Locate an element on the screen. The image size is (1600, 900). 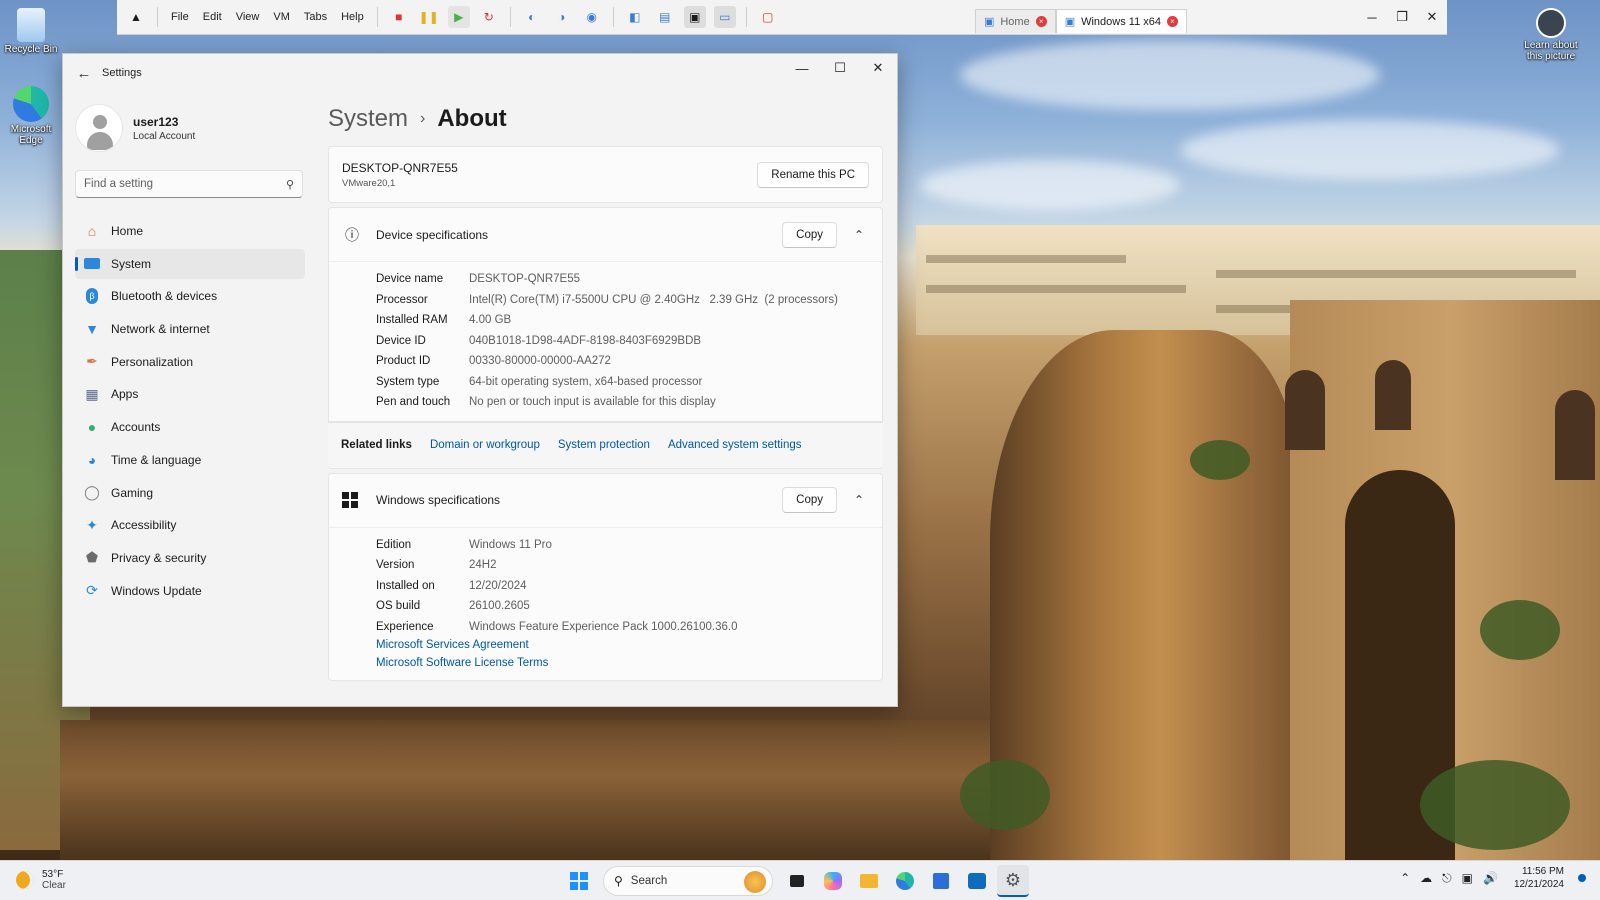
copilot-icon is located at coordinates (833, 881).